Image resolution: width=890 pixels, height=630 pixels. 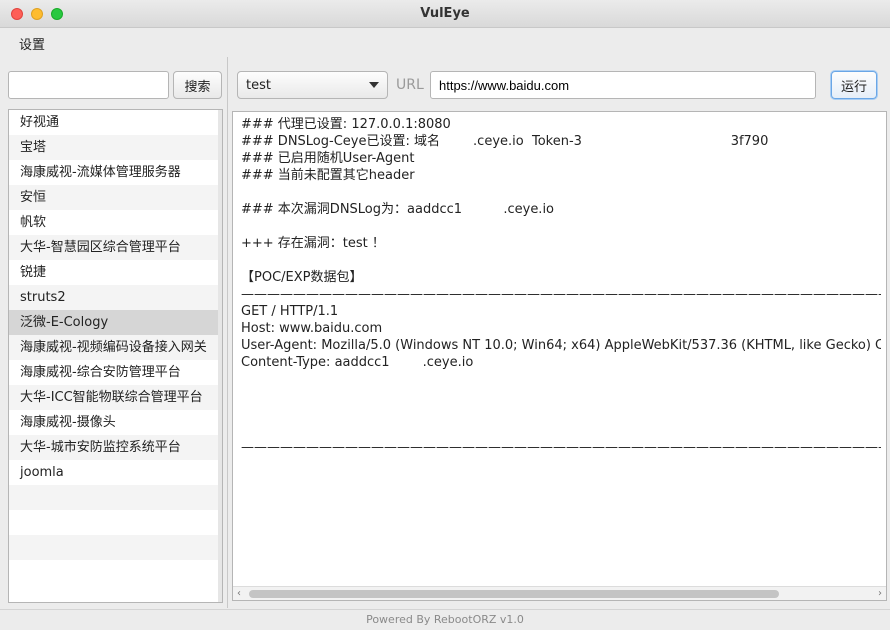 What do you see at coordinates (398, 209) in the screenshot?
I see `output-line: ### 本次漏洞DNSLog为：aaddcc1 .ceye.io` at bounding box center [398, 209].